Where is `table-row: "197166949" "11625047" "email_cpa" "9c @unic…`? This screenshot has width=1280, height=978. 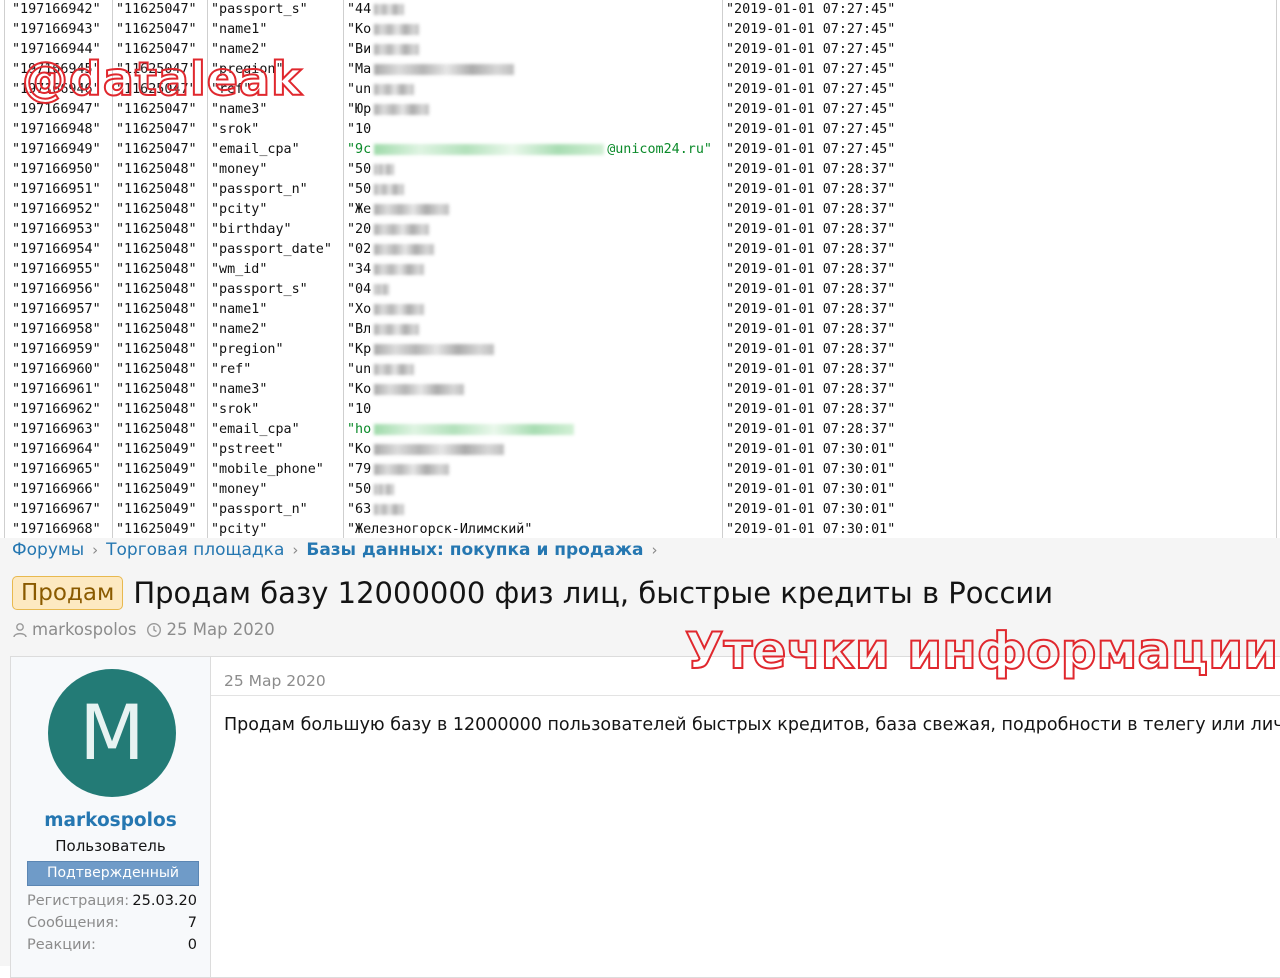 table-row: "197166949" "11625047" "email_cpa" "9c @unic… is located at coordinates (640, 150).